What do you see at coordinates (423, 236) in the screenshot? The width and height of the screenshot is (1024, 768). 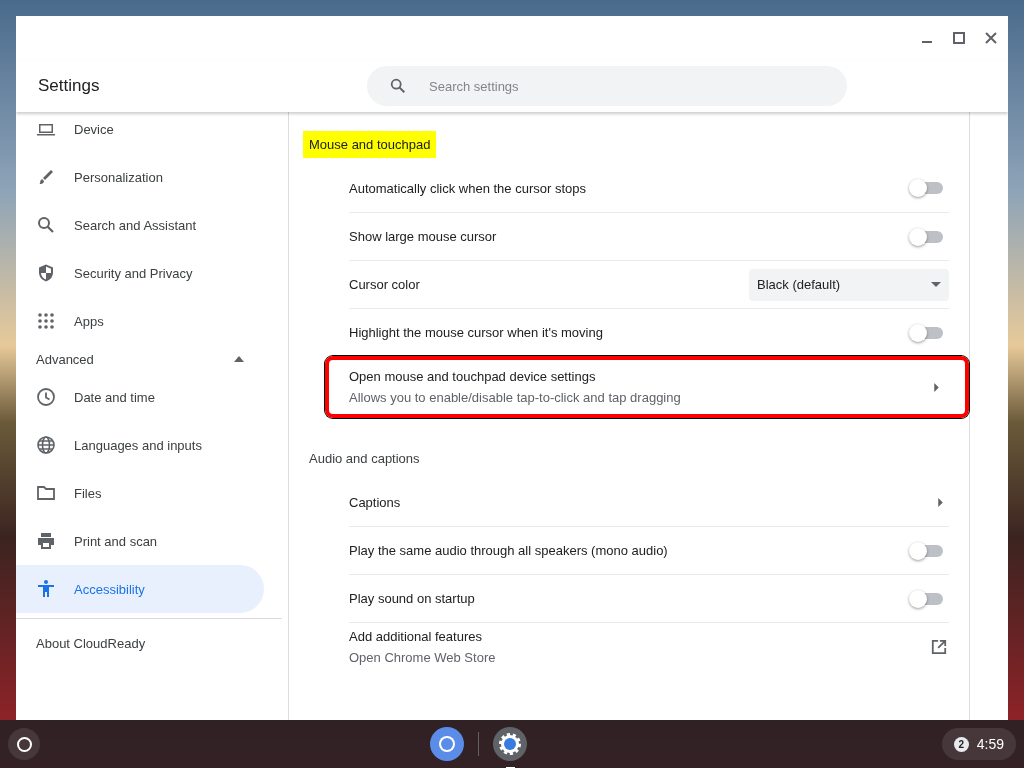 I see `setting-label: Show large mouse cursor` at bounding box center [423, 236].